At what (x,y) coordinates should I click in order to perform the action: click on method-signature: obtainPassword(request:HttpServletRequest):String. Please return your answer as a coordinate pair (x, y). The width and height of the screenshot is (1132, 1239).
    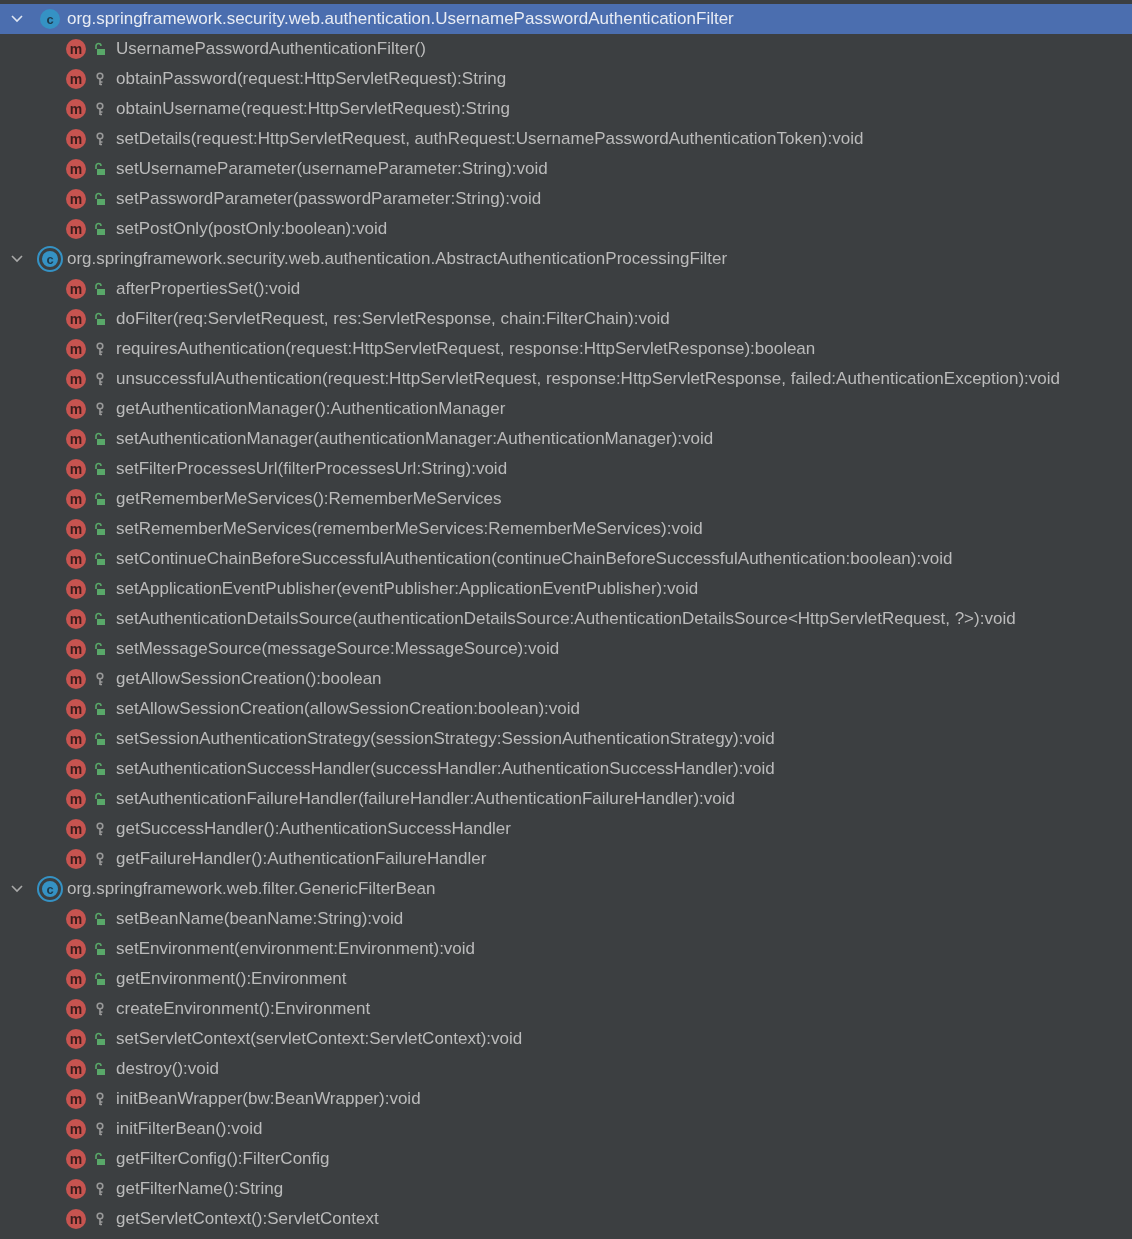
    Looking at the image, I should click on (311, 79).